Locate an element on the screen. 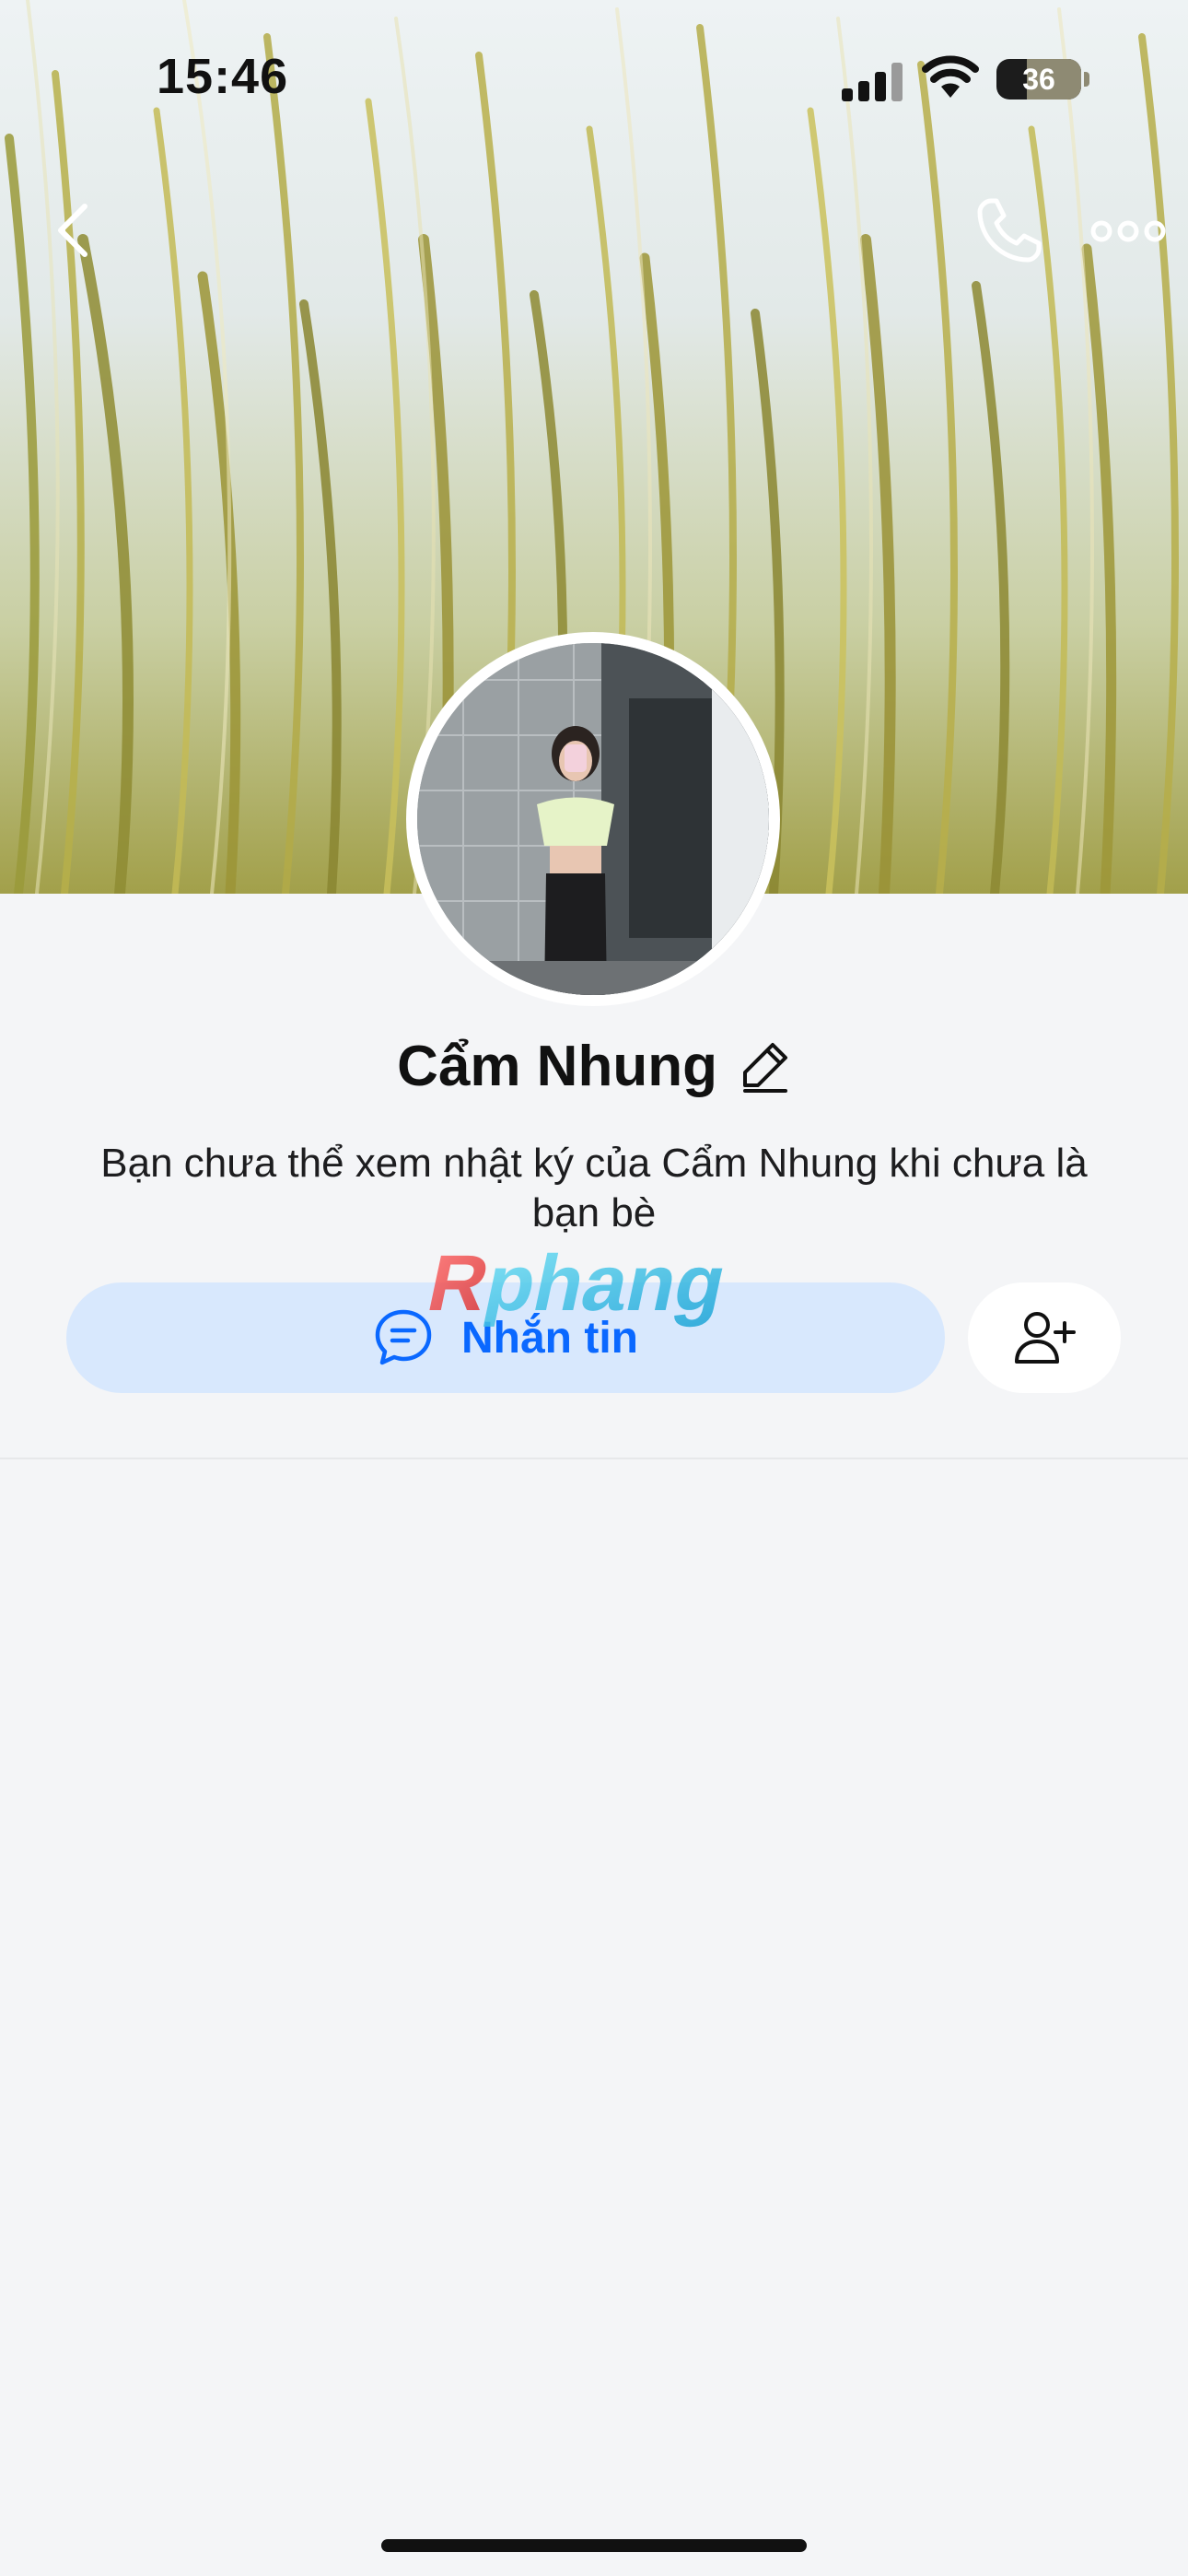 The height and width of the screenshot is (2576, 1188). battery-indicator: 36 is located at coordinates (1038, 79).